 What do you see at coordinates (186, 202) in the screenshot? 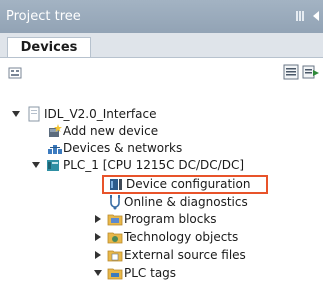
I see `tree-item-label: Online & diagnostics` at bounding box center [186, 202].